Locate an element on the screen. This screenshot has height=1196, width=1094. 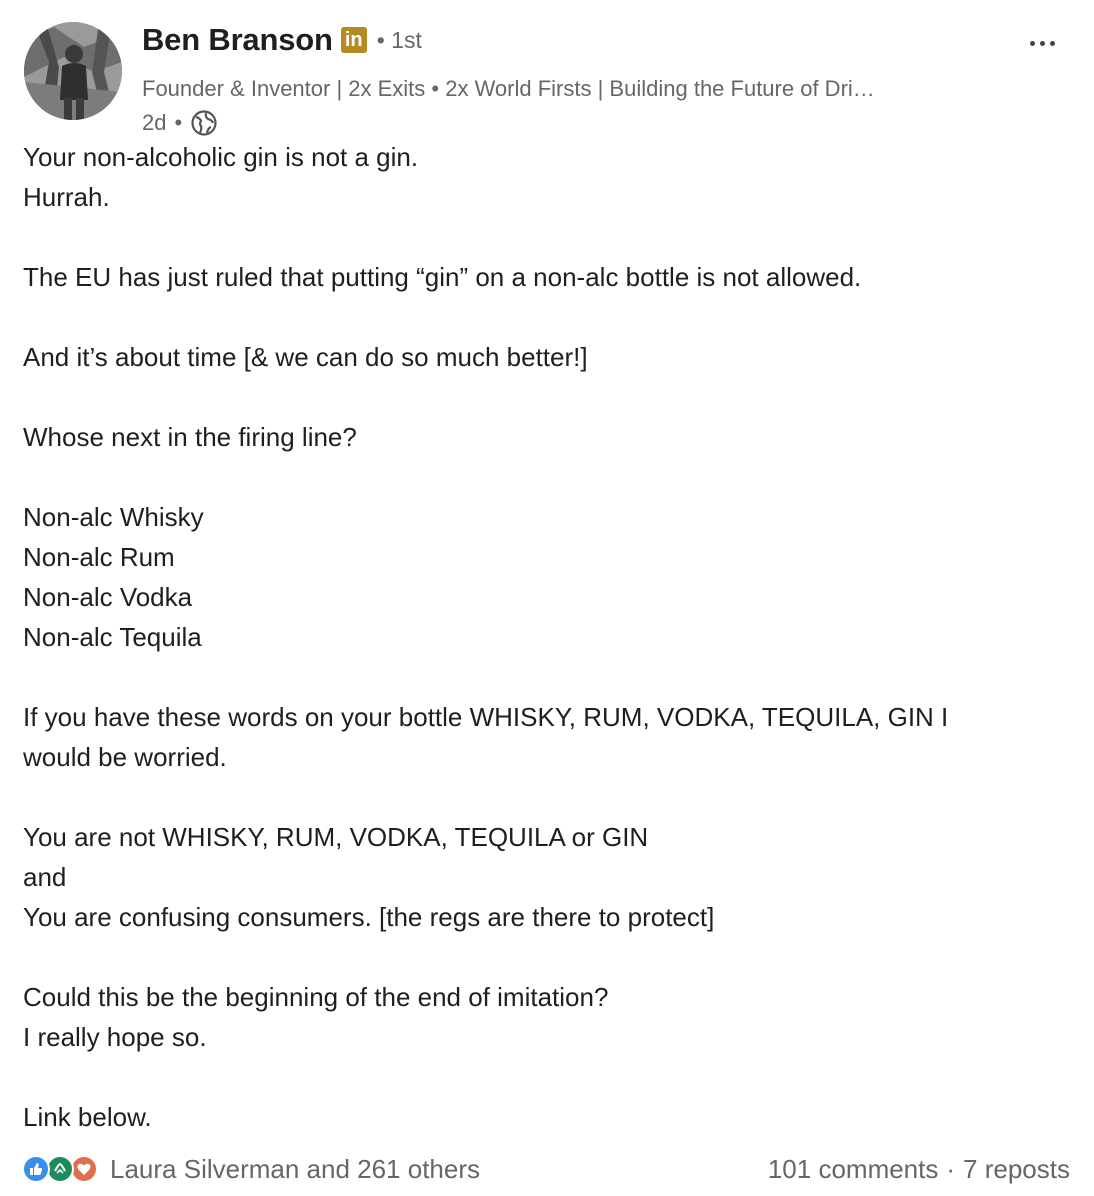
reactions-summary: Laura Silverman and 261 others is located at coordinates (251, 1169).